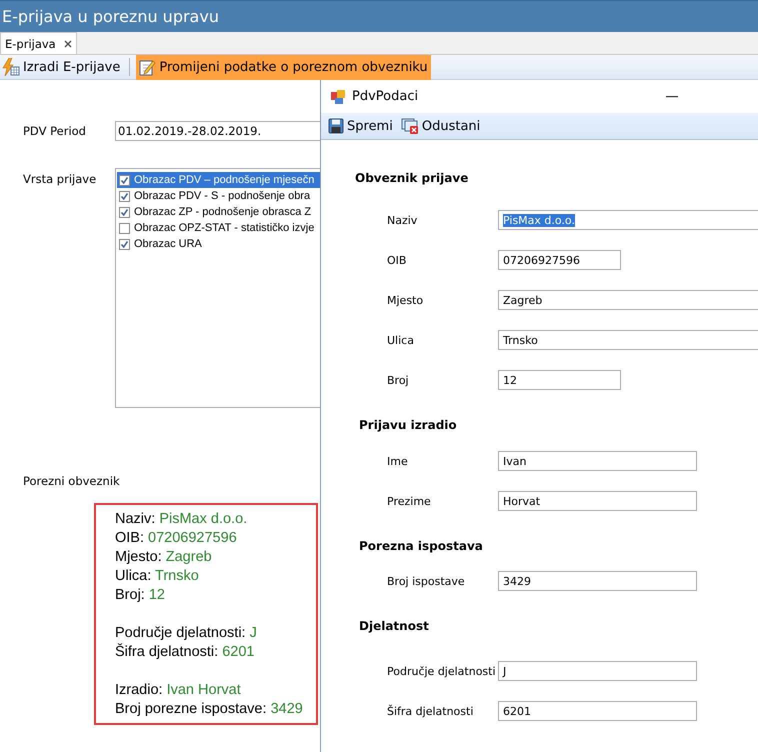 The width and height of the screenshot is (758, 752). I want to click on summary-line: Šifra djelatnosti: 6201, so click(185, 653).